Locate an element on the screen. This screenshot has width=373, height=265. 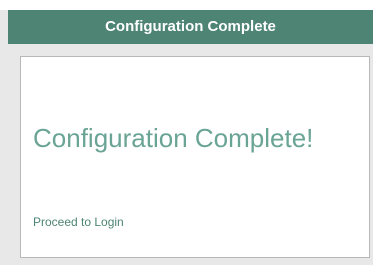
top-strip is located at coordinates (186, 5).